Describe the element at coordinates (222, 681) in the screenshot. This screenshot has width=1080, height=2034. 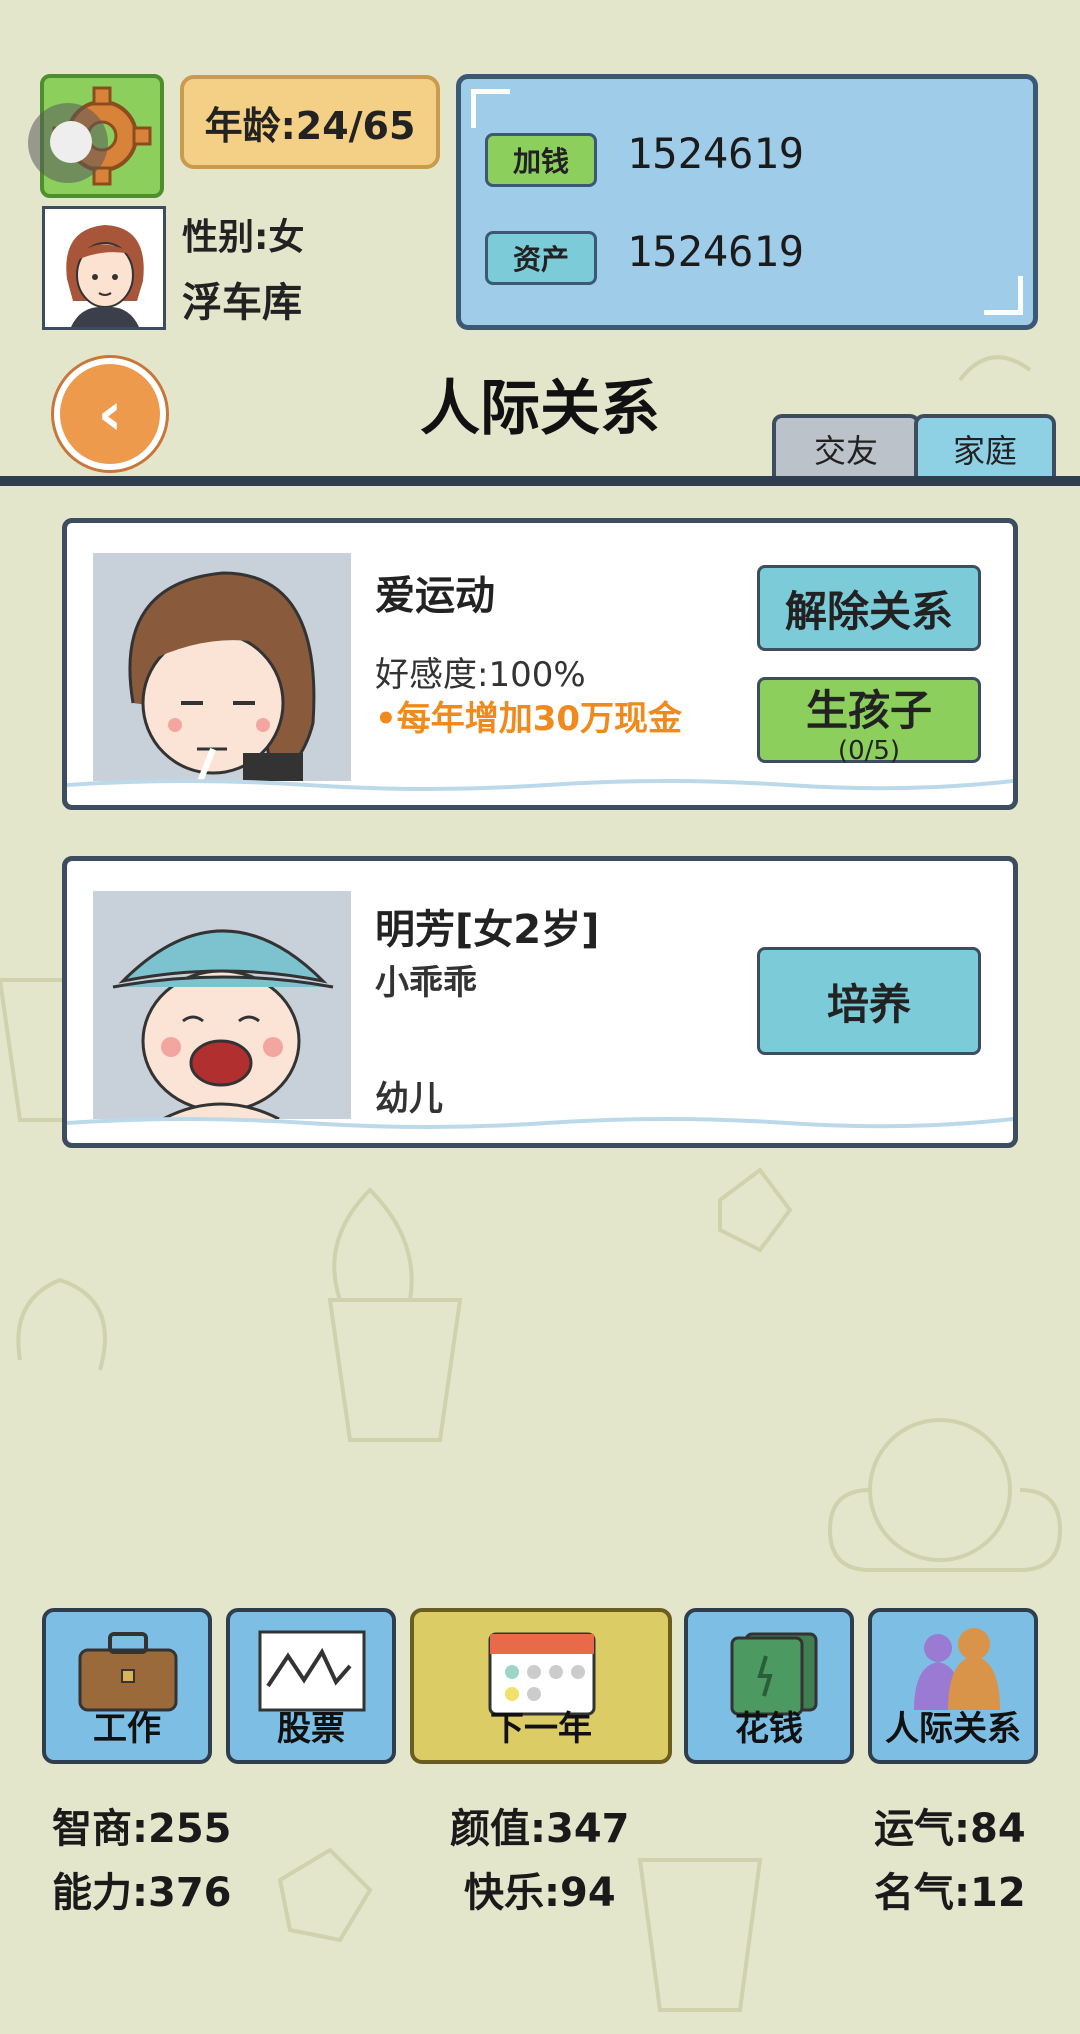
I see `spouse-face-icon` at that location.